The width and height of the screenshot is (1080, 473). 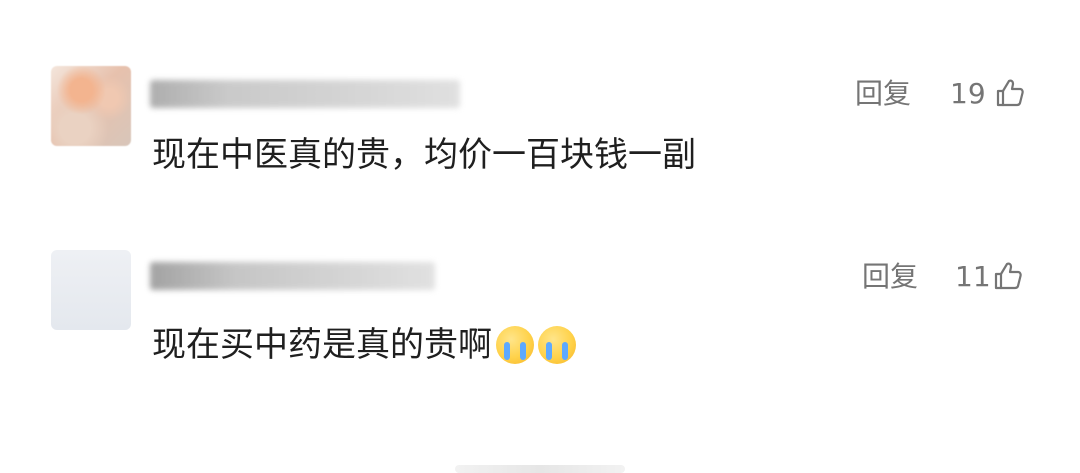 What do you see at coordinates (973, 276) in the screenshot?
I see `like-count: 11` at bounding box center [973, 276].